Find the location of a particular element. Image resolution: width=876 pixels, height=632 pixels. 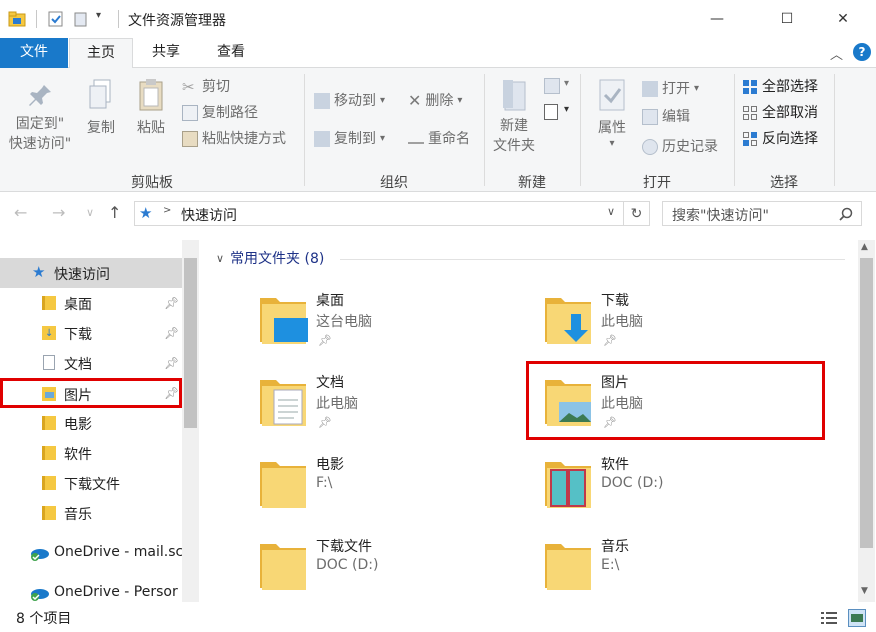

pin-to-quick-access-button: 固定到" 快速访问" is located at coordinates (40, 118).